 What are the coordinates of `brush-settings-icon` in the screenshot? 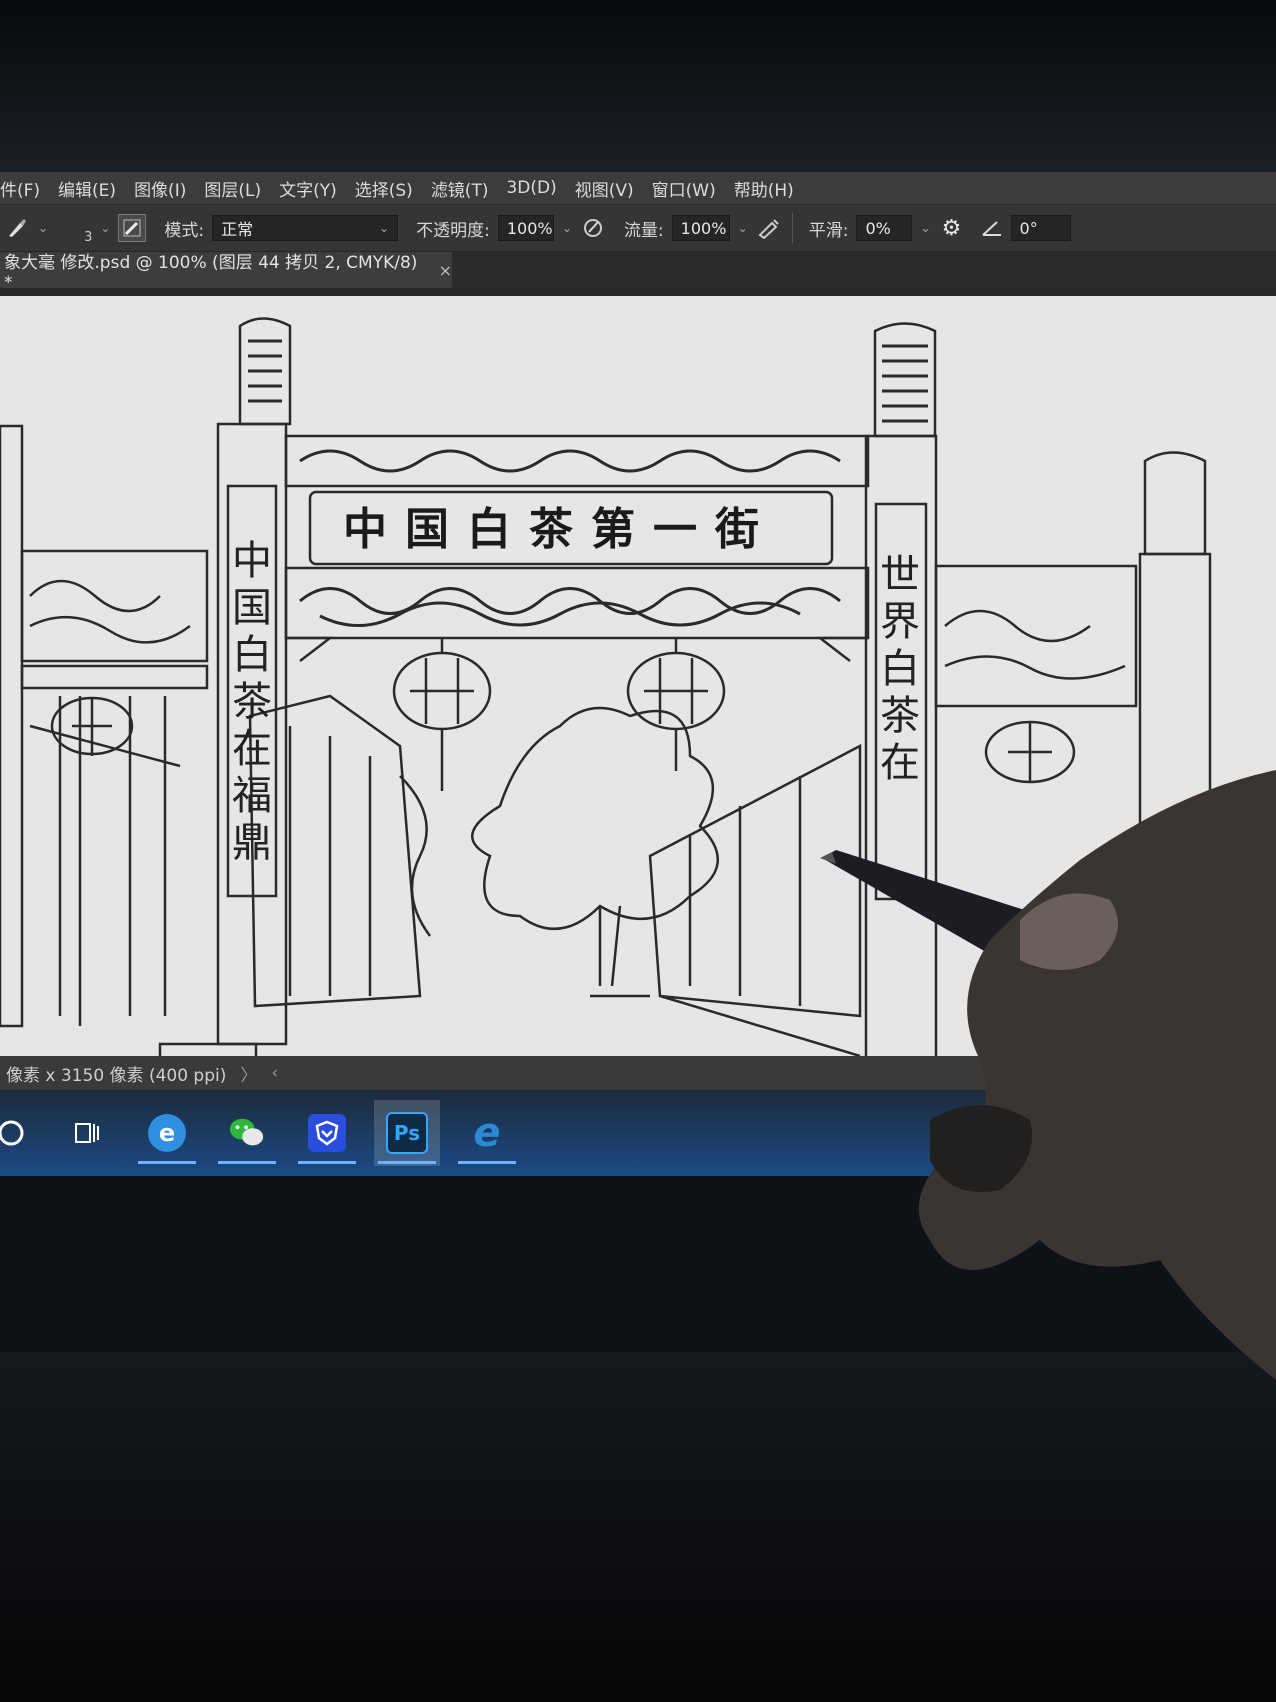 It's located at (132, 228).